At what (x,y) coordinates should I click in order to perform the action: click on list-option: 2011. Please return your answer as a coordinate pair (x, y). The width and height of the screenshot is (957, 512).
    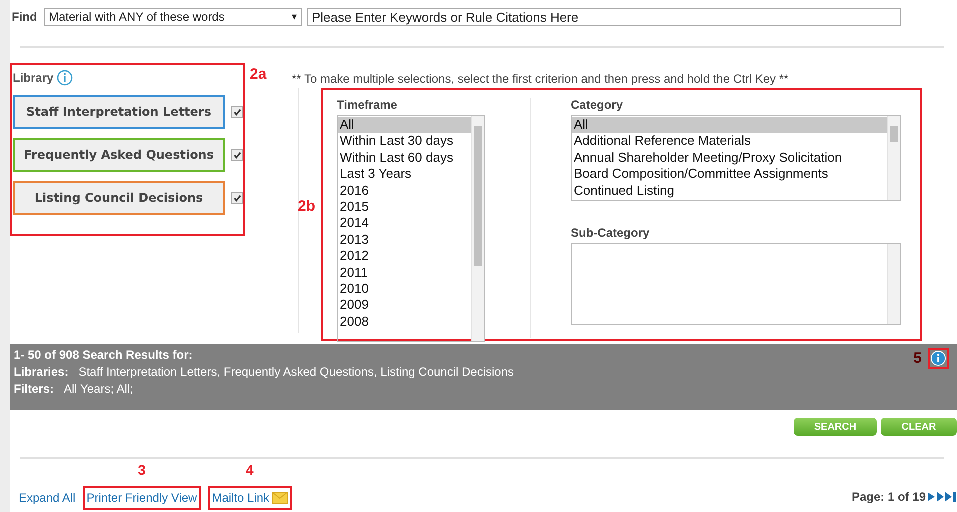
    Looking at the image, I should click on (404, 273).